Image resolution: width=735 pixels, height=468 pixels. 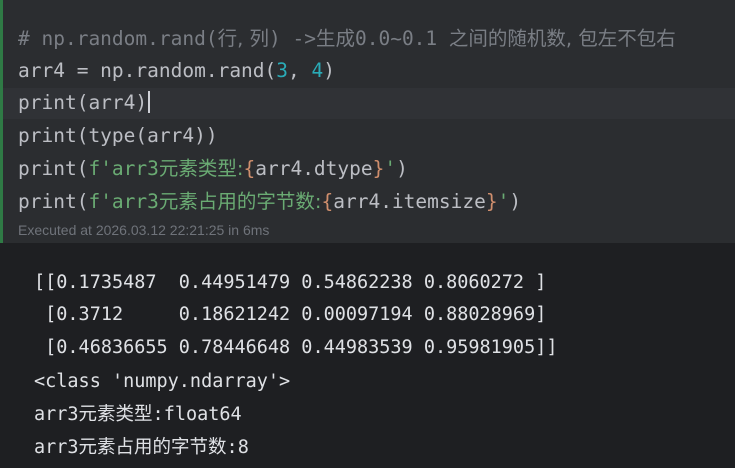 What do you see at coordinates (144, 230) in the screenshot?
I see `execution-info: Executed at 2026.03.12 22:21:25 in 6ms` at bounding box center [144, 230].